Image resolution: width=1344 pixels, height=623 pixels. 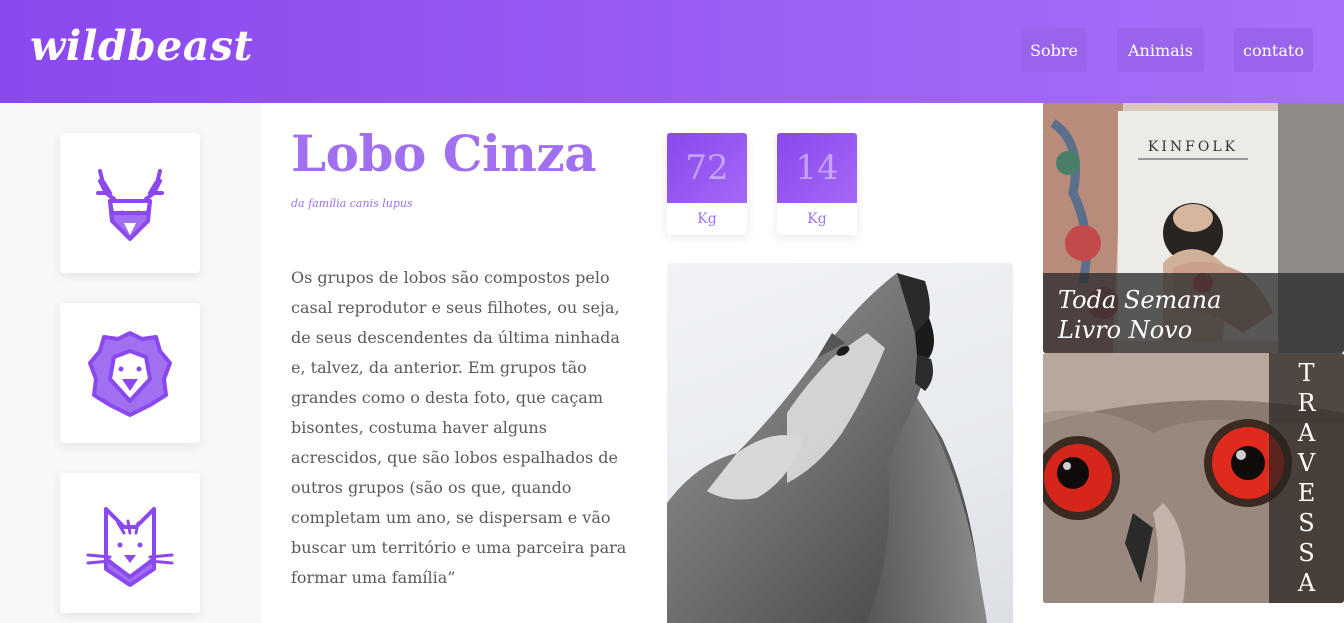 I want to click on promo-letter: R, so click(x=1306, y=403).